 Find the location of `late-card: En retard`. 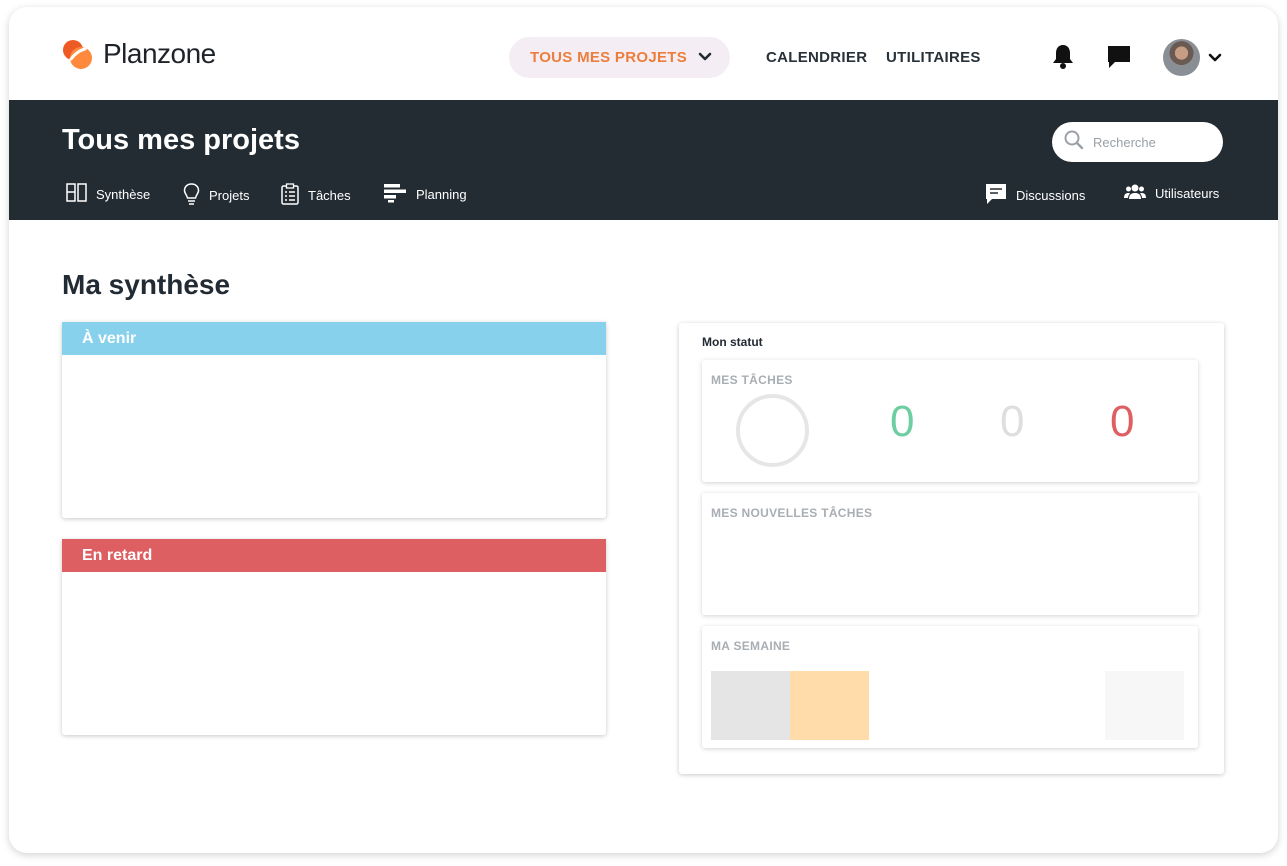

late-card: En retard is located at coordinates (334, 637).